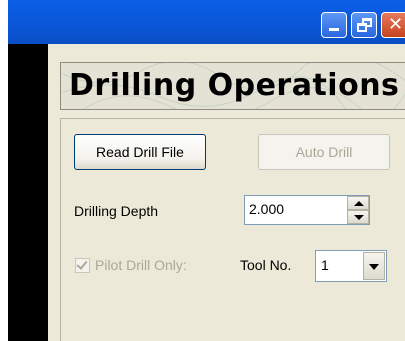  Describe the element at coordinates (266, 209) in the screenshot. I see `drilling-depth-value: 2.000` at that location.